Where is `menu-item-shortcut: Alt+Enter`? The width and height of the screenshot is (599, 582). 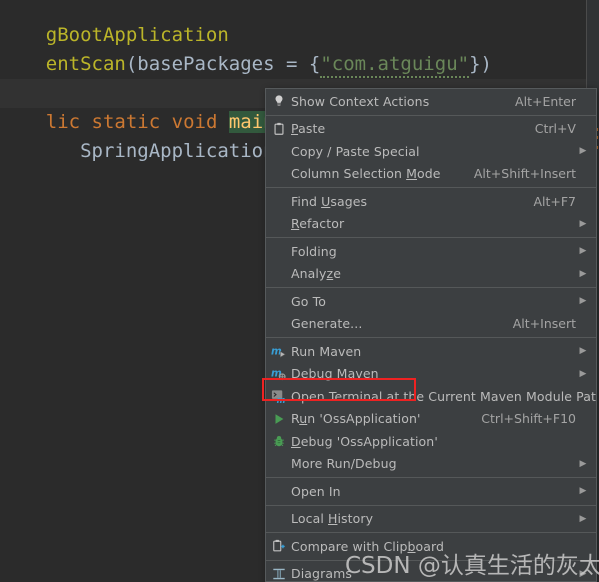 menu-item-shortcut: Alt+Enter is located at coordinates (545, 101).